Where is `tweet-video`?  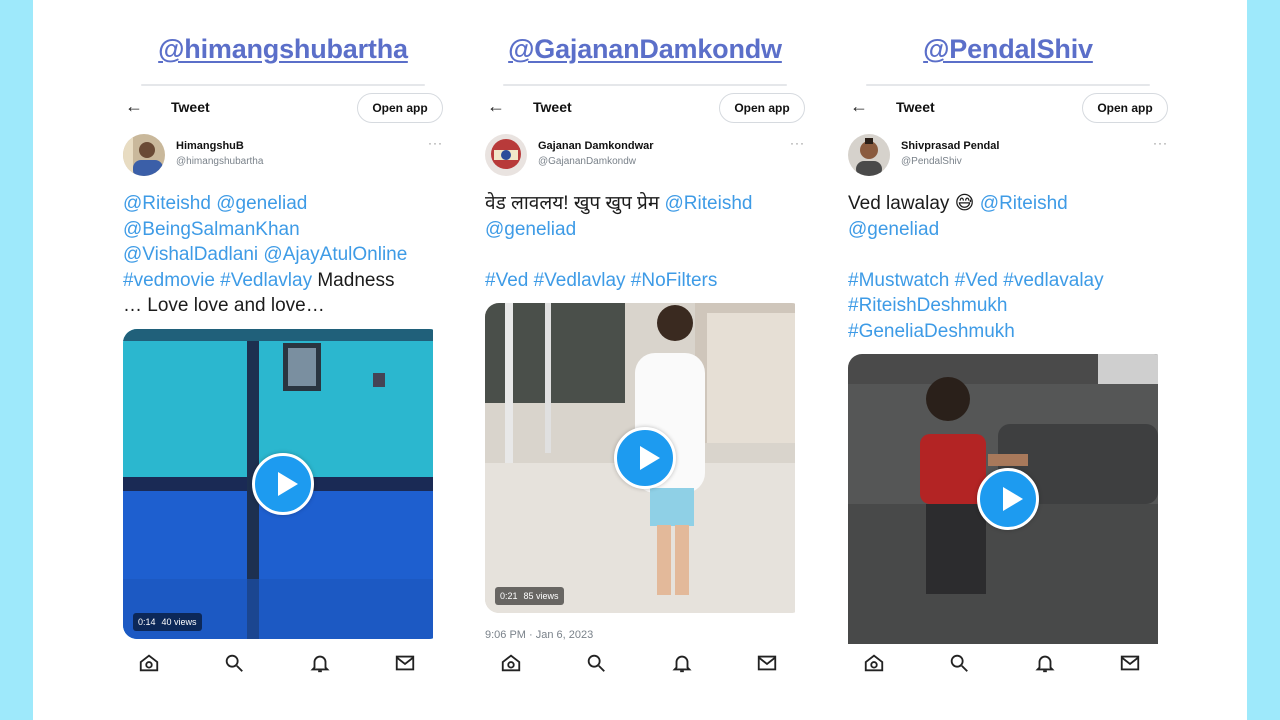
tweet-video is located at coordinates (1008, 499).